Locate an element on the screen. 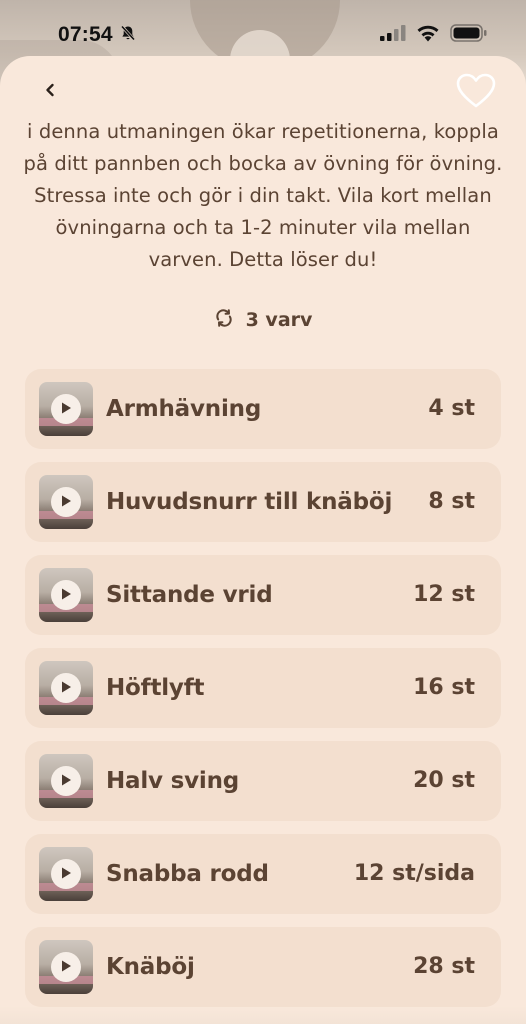 The width and height of the screenshot is (526, 1024). repeat-icon is located at coordinates (224, 320).